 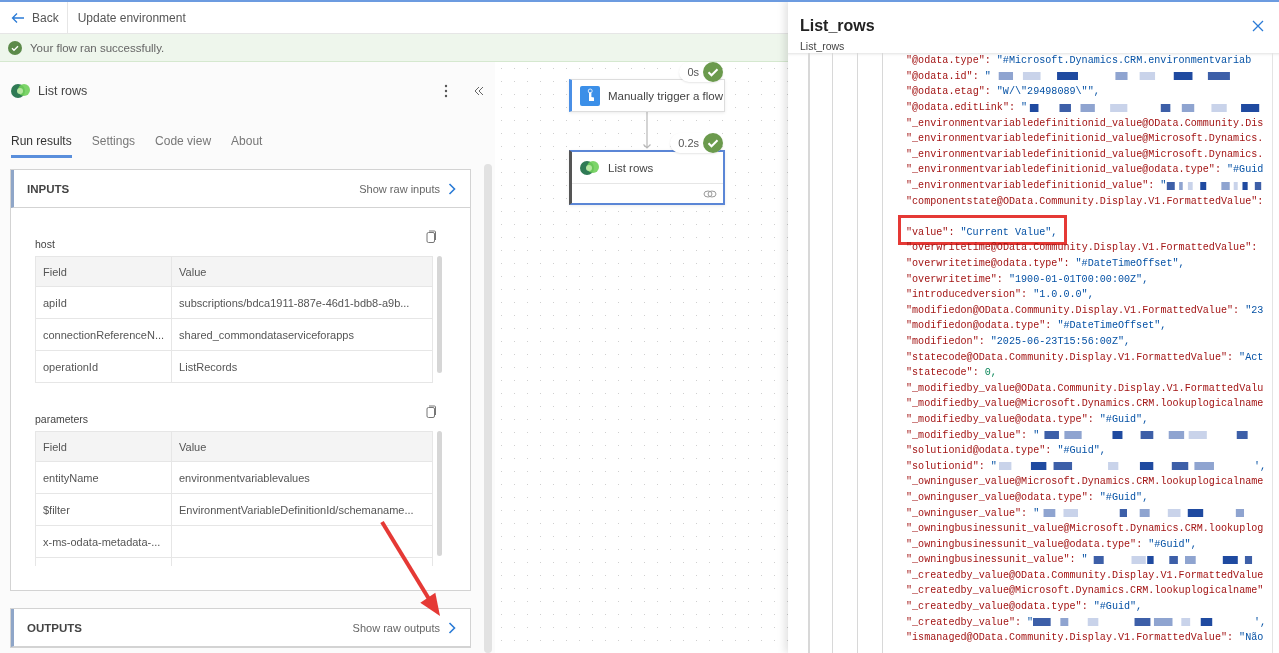 I want to click on json-key: "@odata.type":, so click(x=948, y=61).